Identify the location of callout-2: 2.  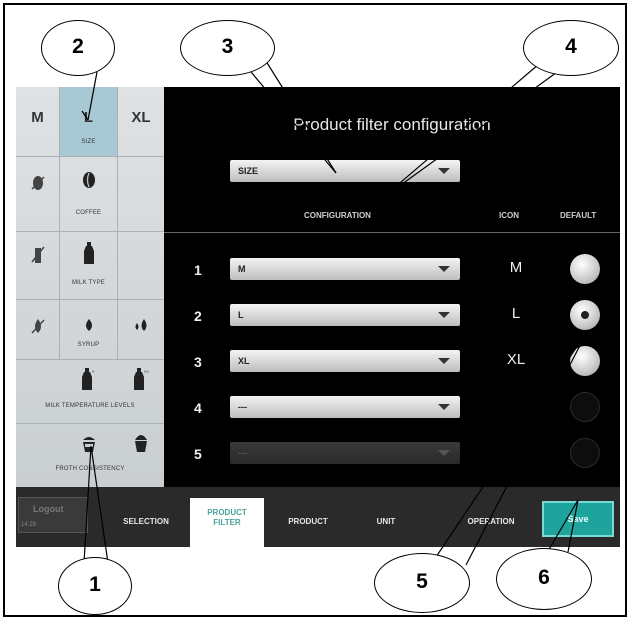
(78, 48).